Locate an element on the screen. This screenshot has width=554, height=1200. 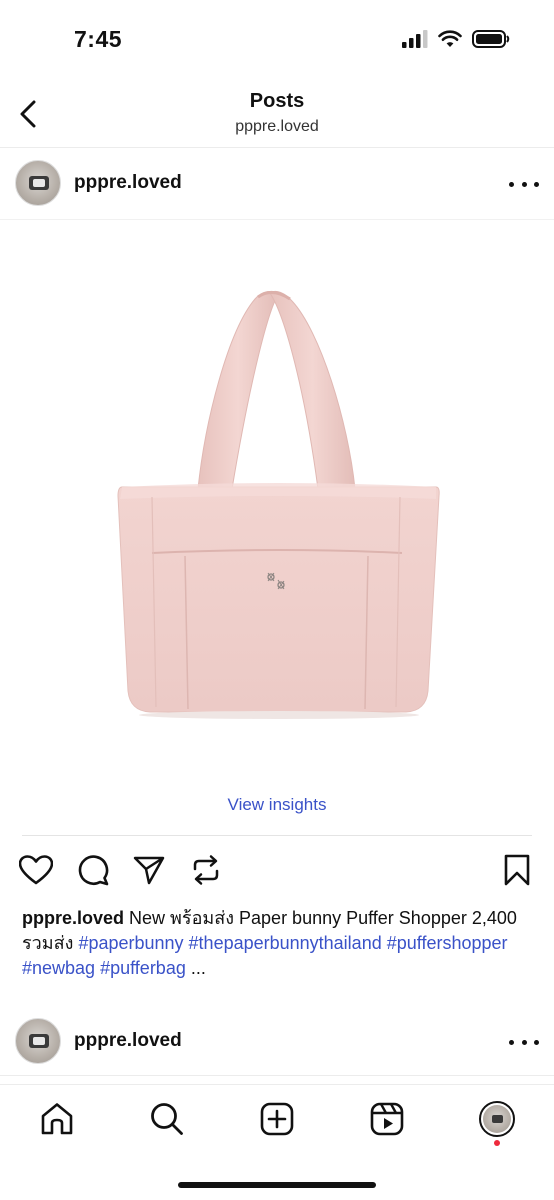
hashtag: #thepaperbunnythailand is located at coordinates (285, 943).